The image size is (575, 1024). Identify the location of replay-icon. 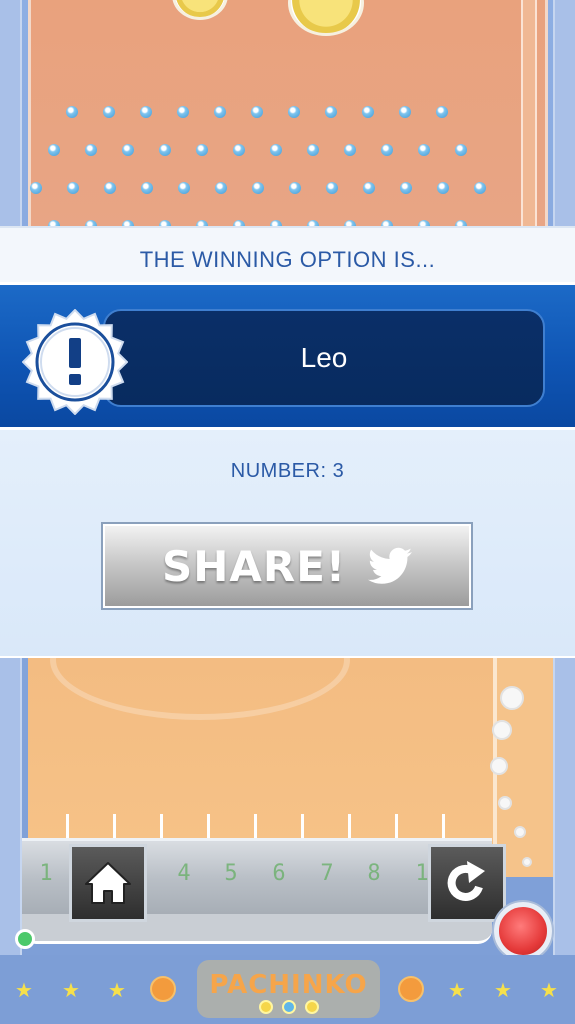
(466, 881).